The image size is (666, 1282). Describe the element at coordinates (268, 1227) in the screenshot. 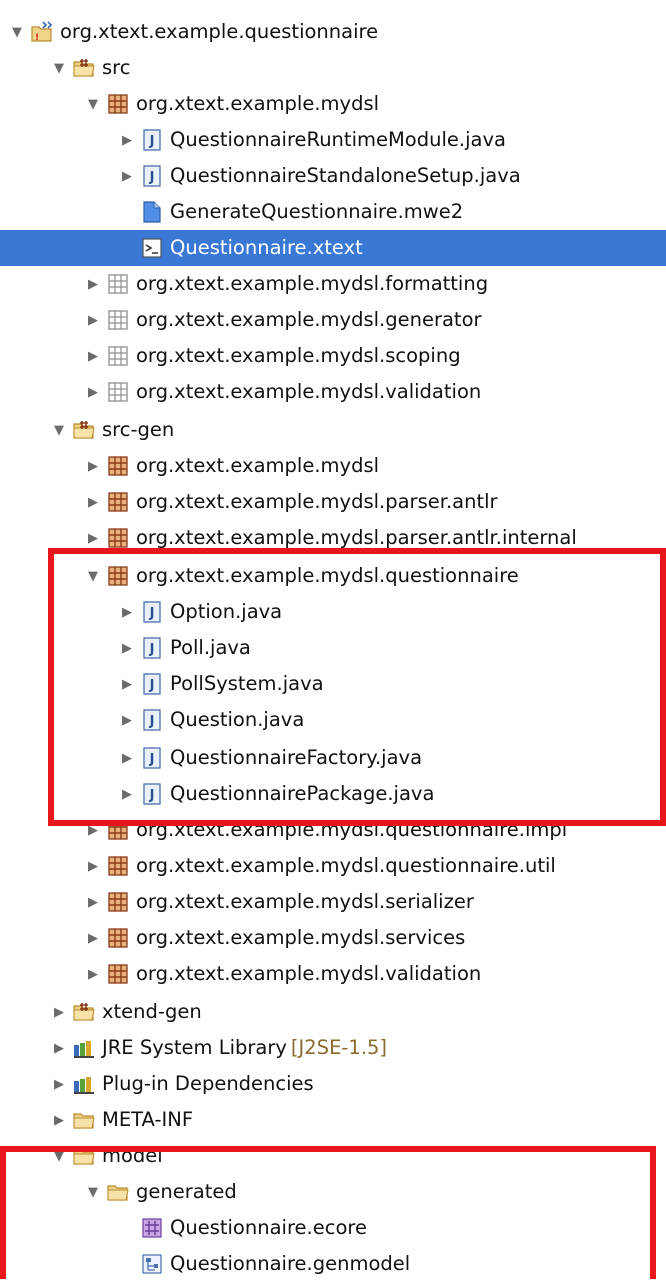

I see `tree-item-label: Questionnaire.ecore` at that location.